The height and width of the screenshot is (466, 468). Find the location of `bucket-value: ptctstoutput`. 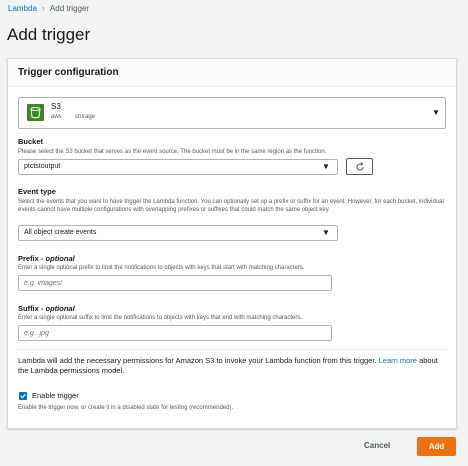

bucket-value: ptctstoutput is located at coordinates (42, 166).